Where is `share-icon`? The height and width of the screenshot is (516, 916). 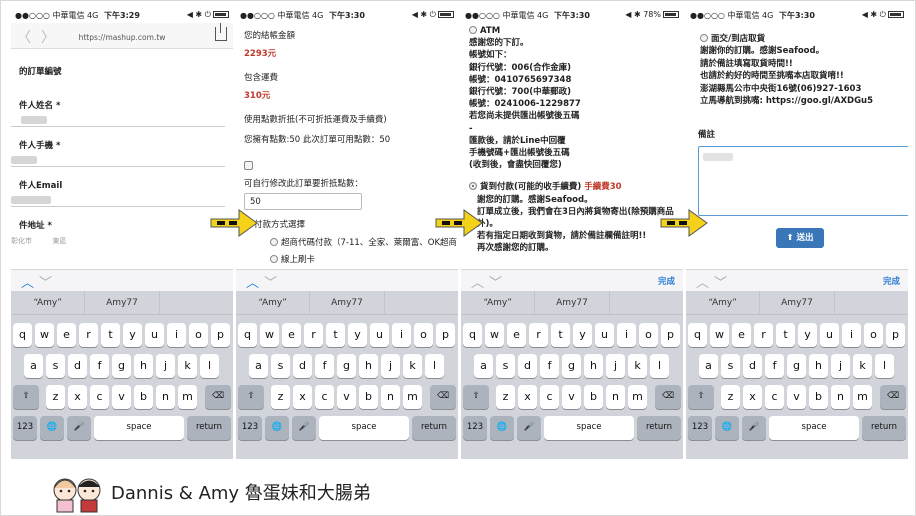
share-icon is located at coordinates (221, 32).